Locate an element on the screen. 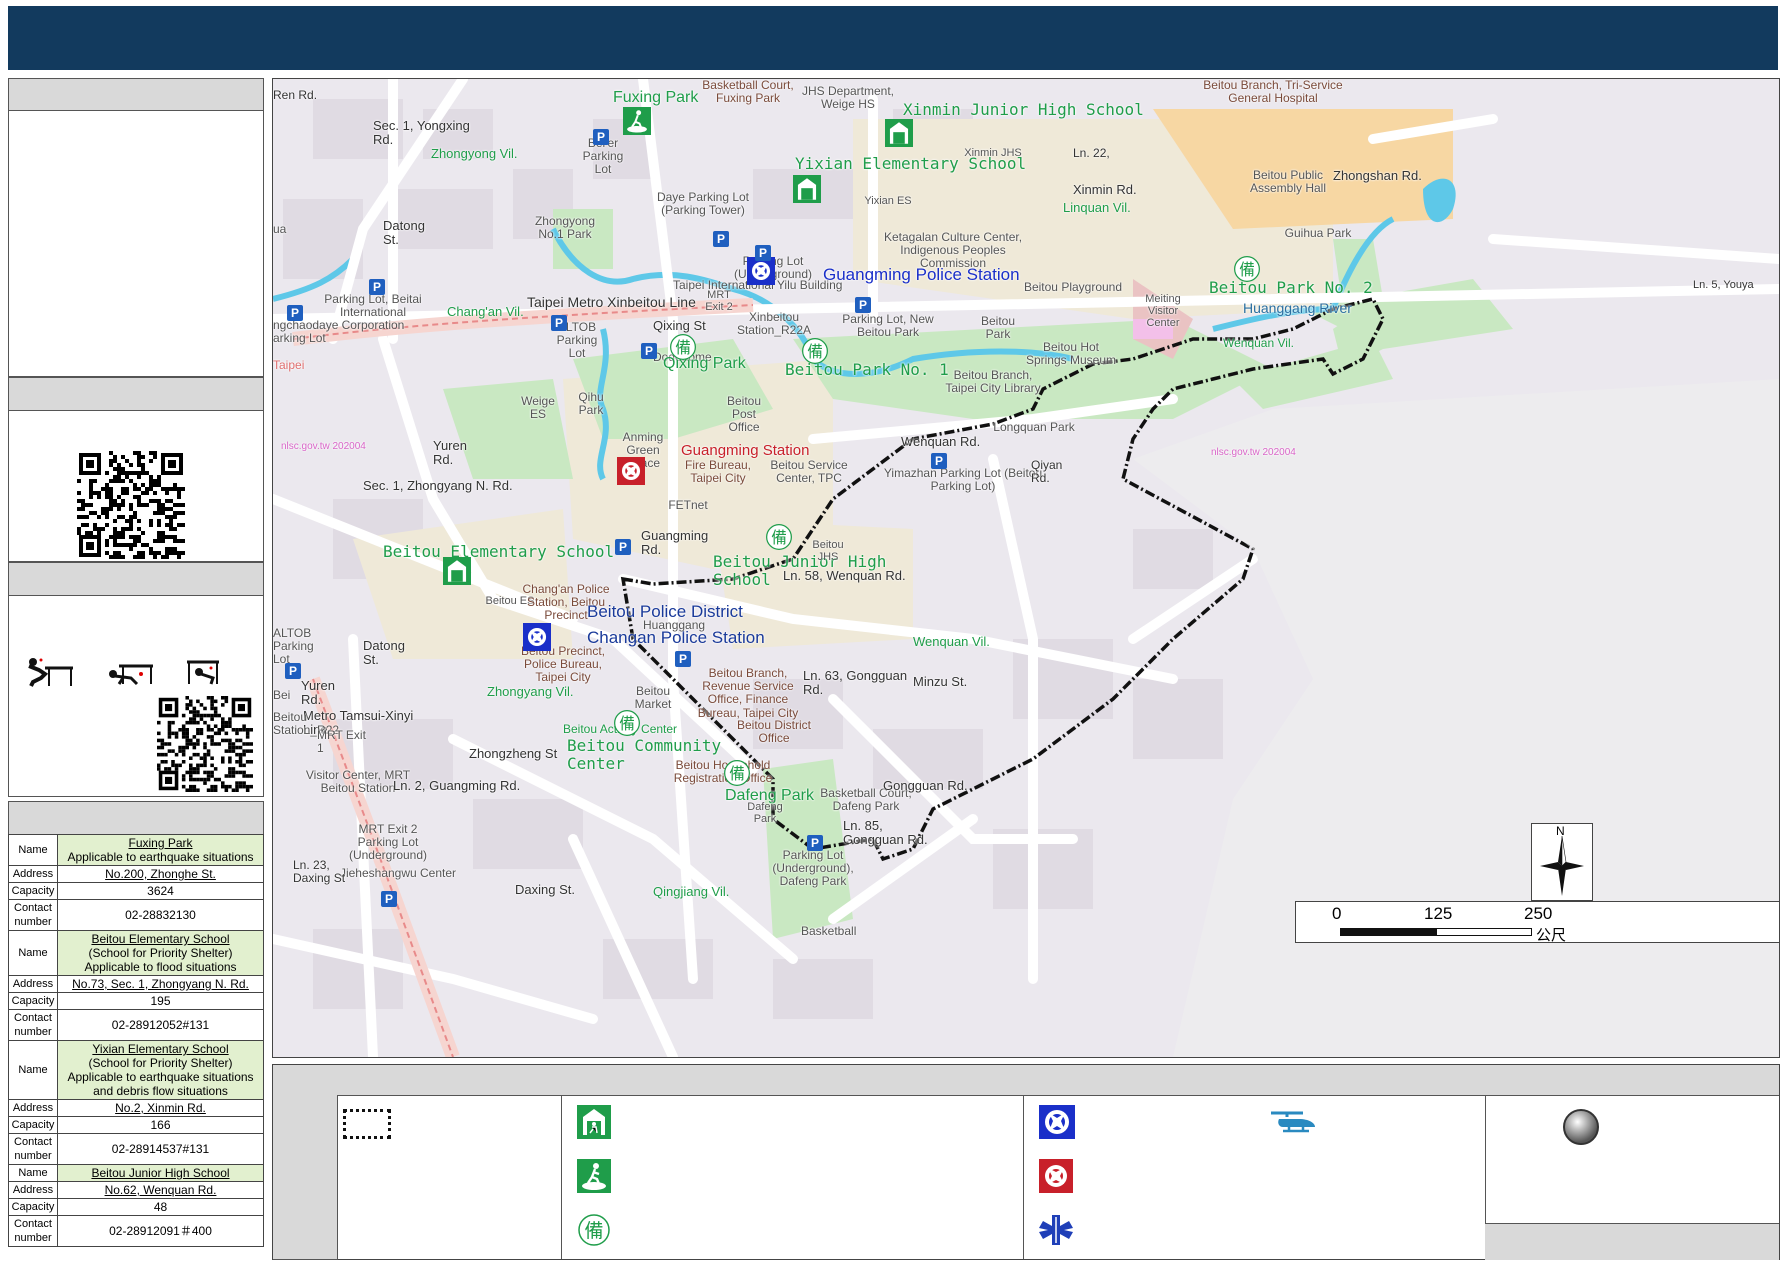 This screenshot has height=1263, width=1786. map-label-huanggang: Huanggang is located at coordinates (674, 625).